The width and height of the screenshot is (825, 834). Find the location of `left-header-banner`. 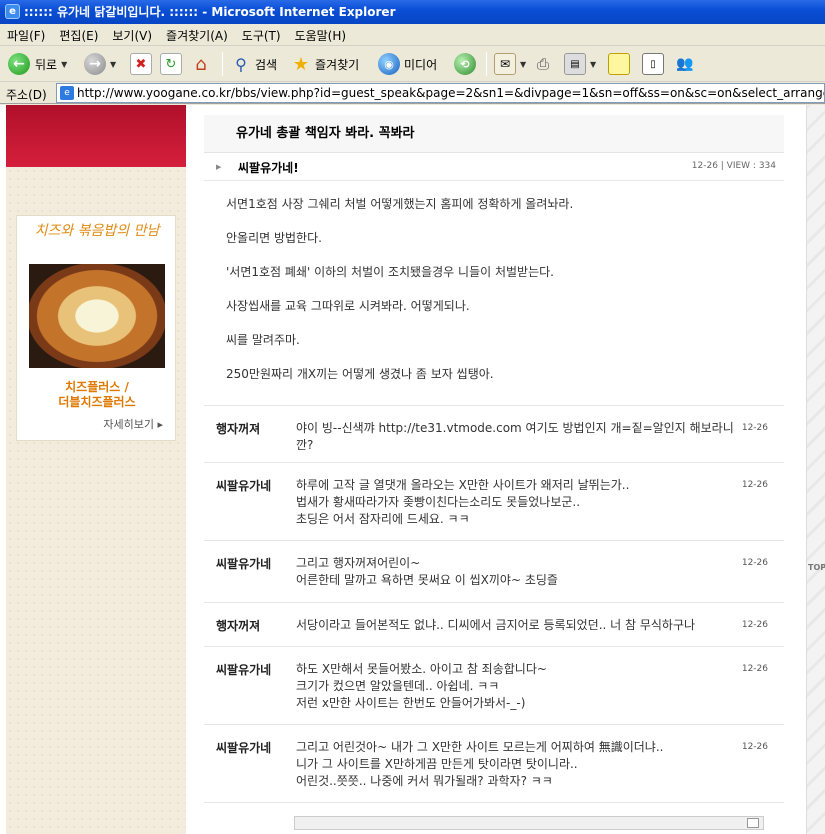

left-header-banner is located at coordinates (96, 136).